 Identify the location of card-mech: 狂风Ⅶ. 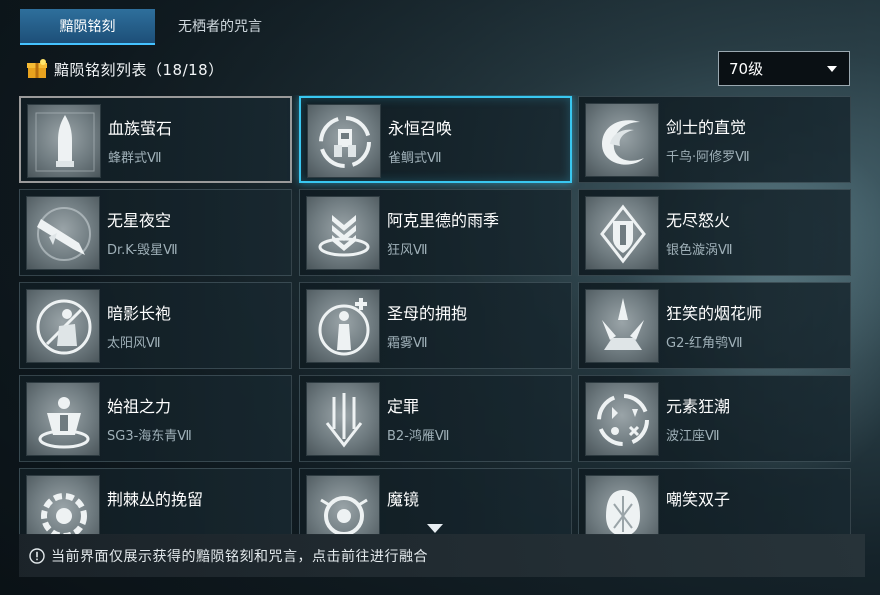
(407, 250).